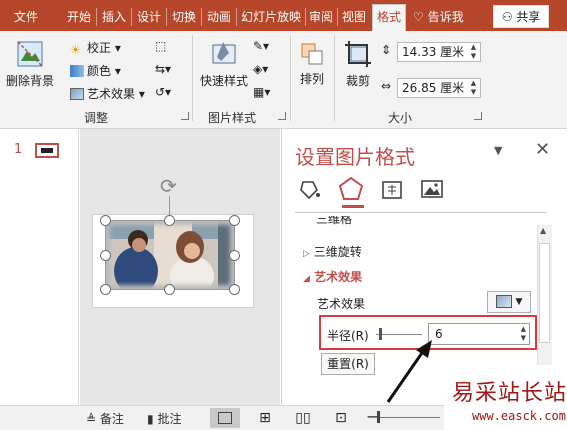 The height and width of the screenshot is (430, 567). What do you see at coordinates (105, 418) in the screenshot?
I see `notes-button: ≜ 备注` at bounding box center [105, 418].